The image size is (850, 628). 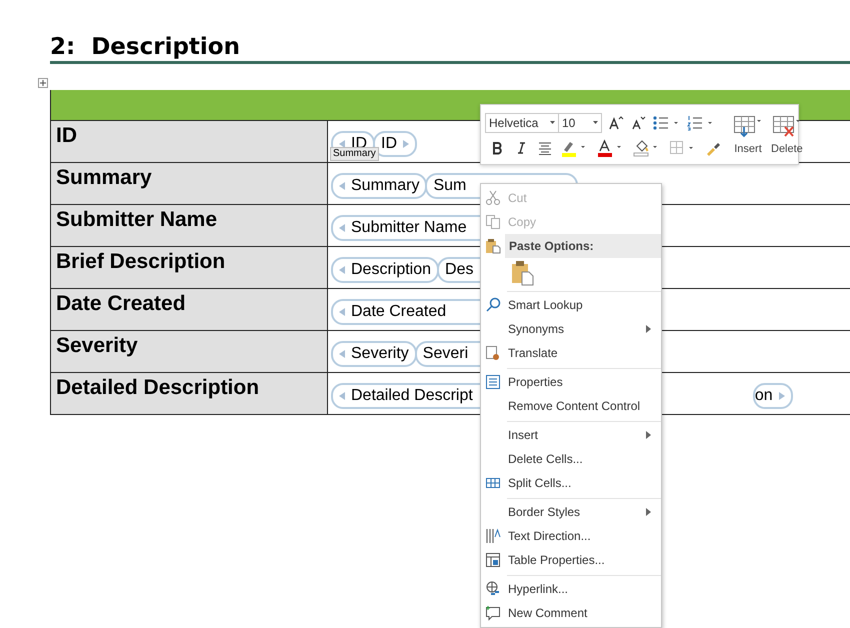 I want to click on field-label: Brief Description, so click(x=189, y=267).